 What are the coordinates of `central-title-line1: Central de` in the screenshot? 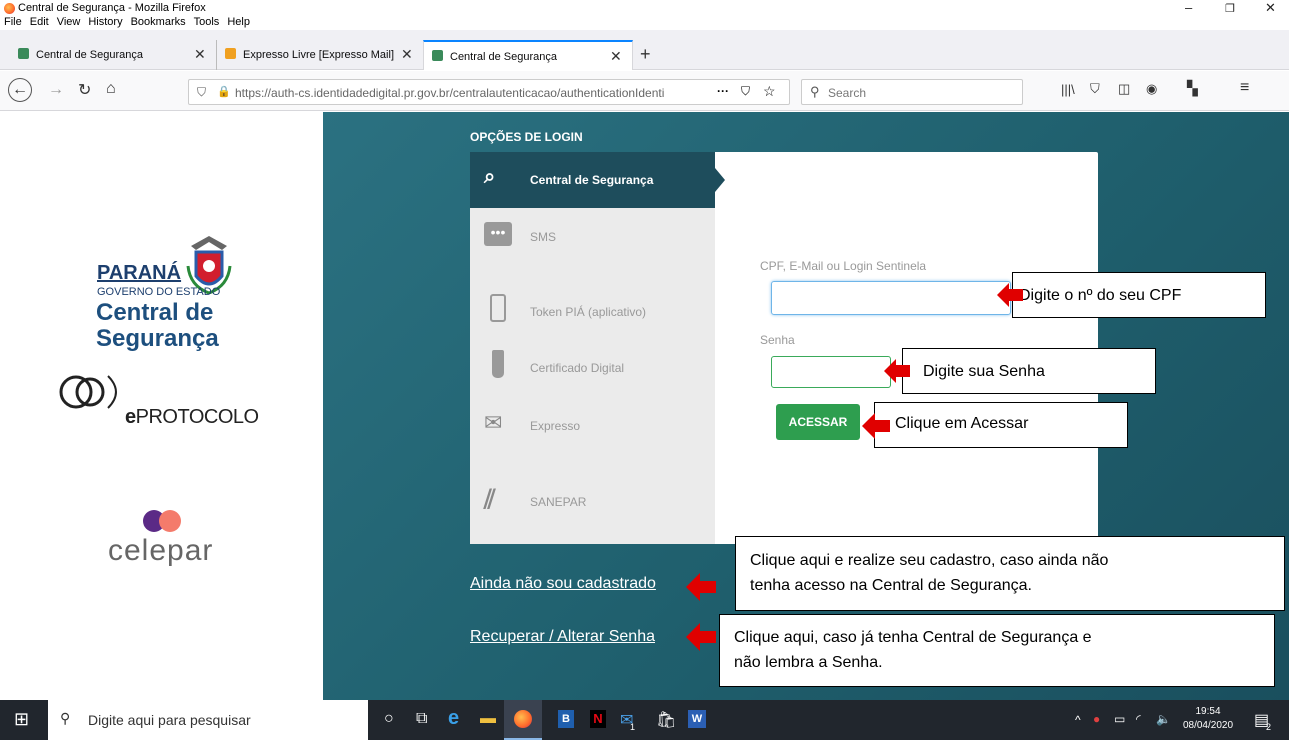 It's located at (155, 312).